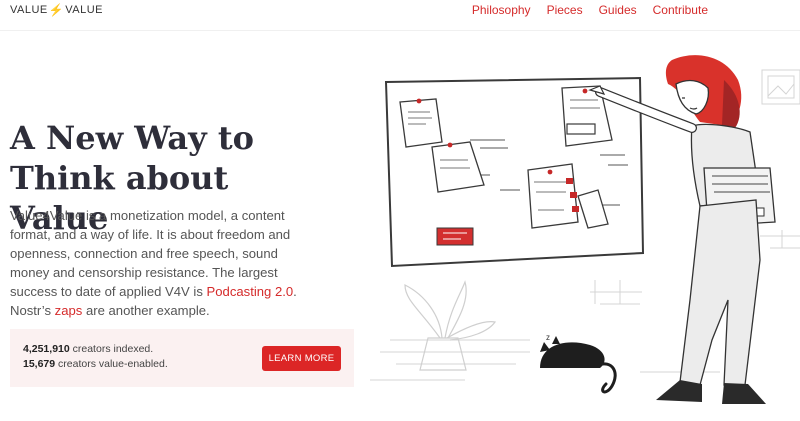  Describe the element at coordinates (514, 172) in the screenshot. I see `pinboard` at that location.